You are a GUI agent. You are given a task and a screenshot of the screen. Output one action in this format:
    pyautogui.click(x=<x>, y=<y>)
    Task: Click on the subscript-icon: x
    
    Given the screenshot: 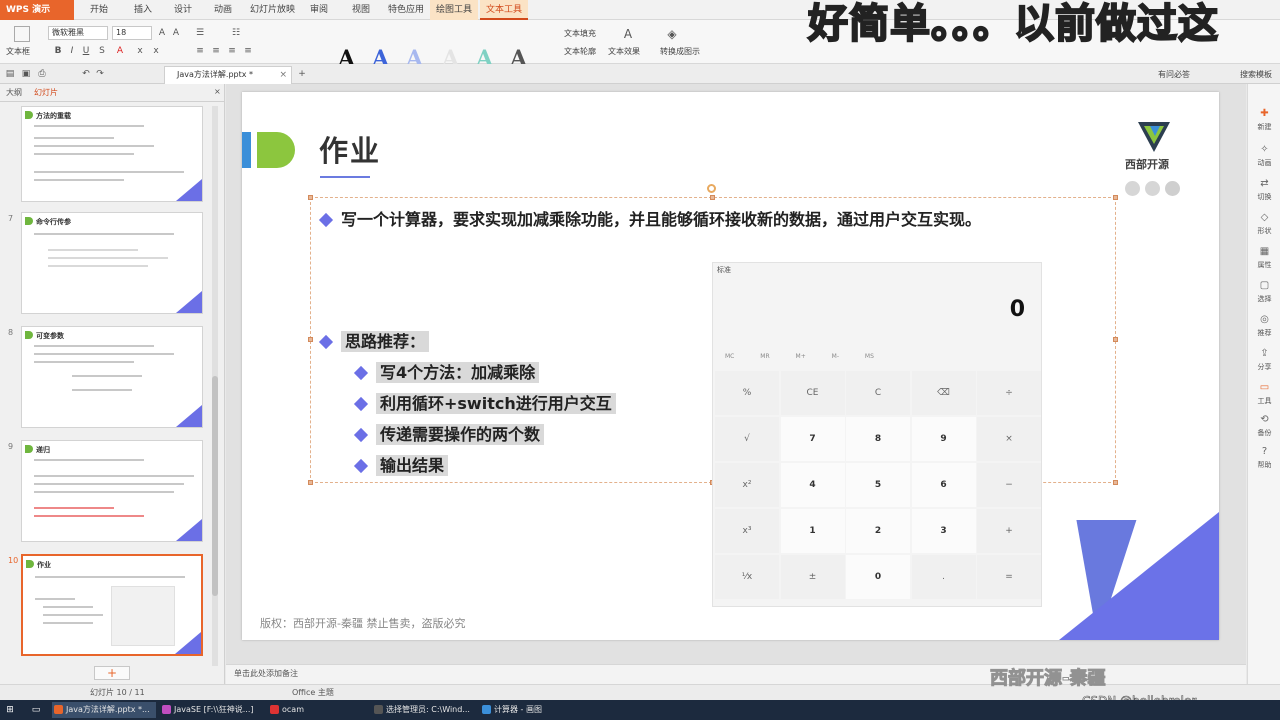 What is the action you would take?
    pyautogui.click(x=156, y=51)
    